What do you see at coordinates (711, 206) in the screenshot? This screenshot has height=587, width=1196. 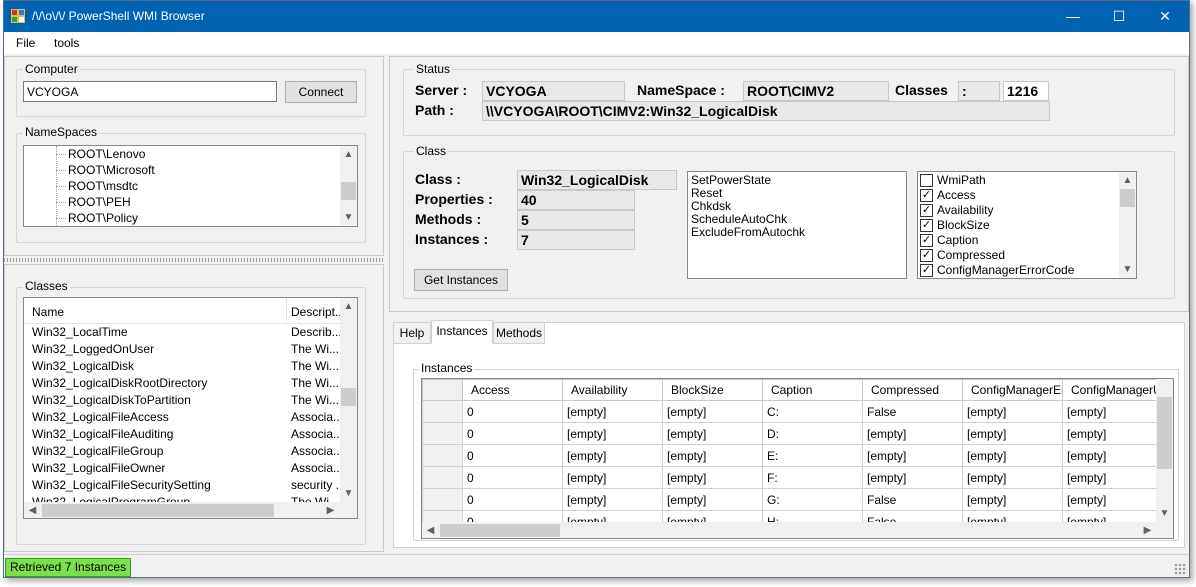 I see `method-item: Chkdsk` at bounding box center [711, 206].